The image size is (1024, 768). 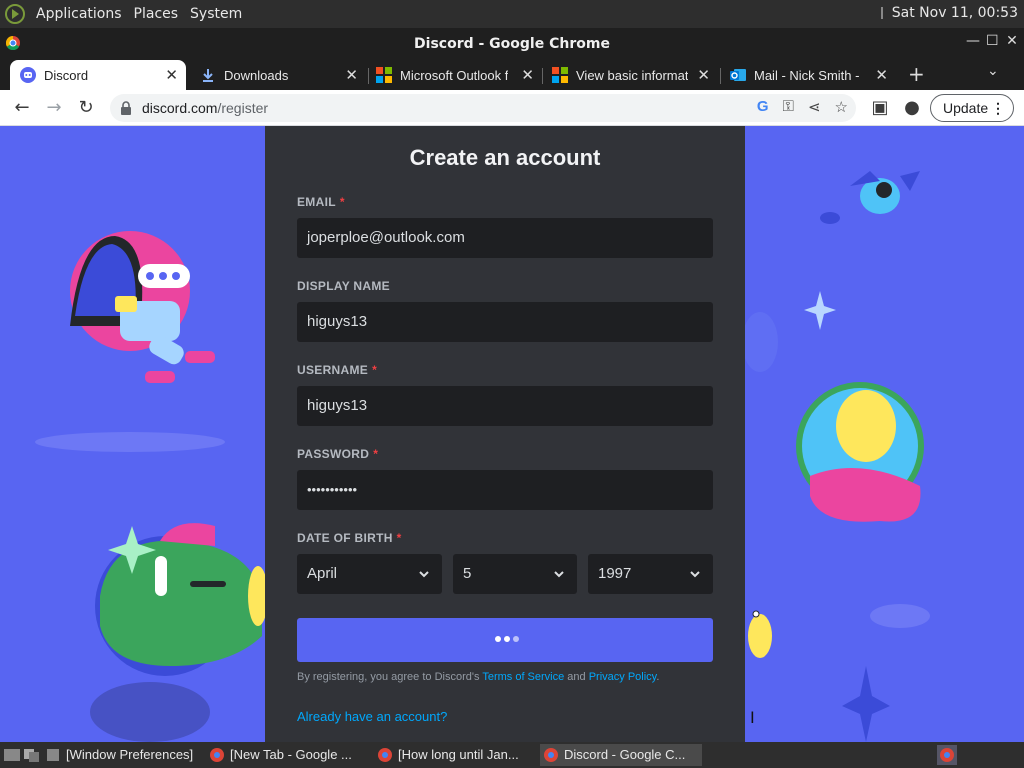 I want to click on share-icon: ⋖, so click(x=814, y=107).